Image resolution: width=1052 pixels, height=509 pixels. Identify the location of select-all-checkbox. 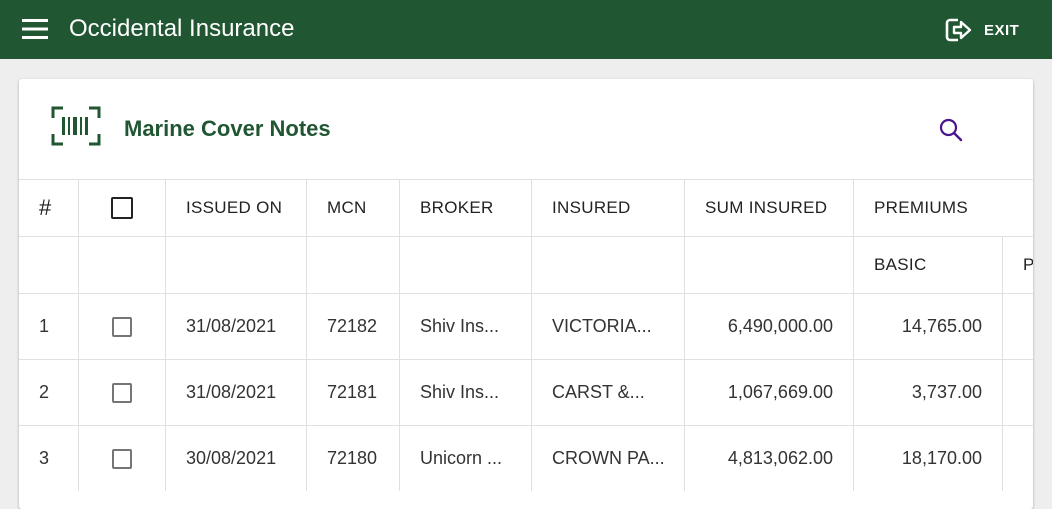
(122, 208).